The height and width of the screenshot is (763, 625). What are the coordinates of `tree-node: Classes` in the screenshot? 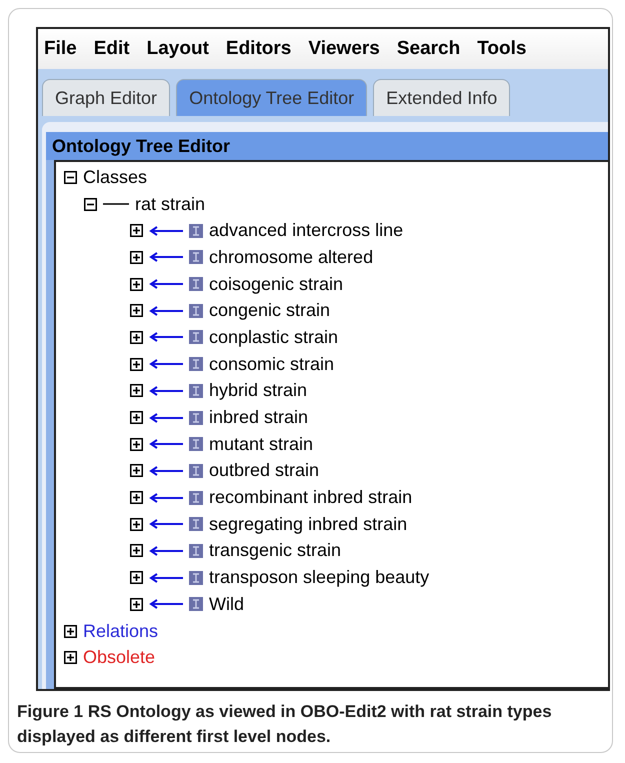 It's located at (115, 177).